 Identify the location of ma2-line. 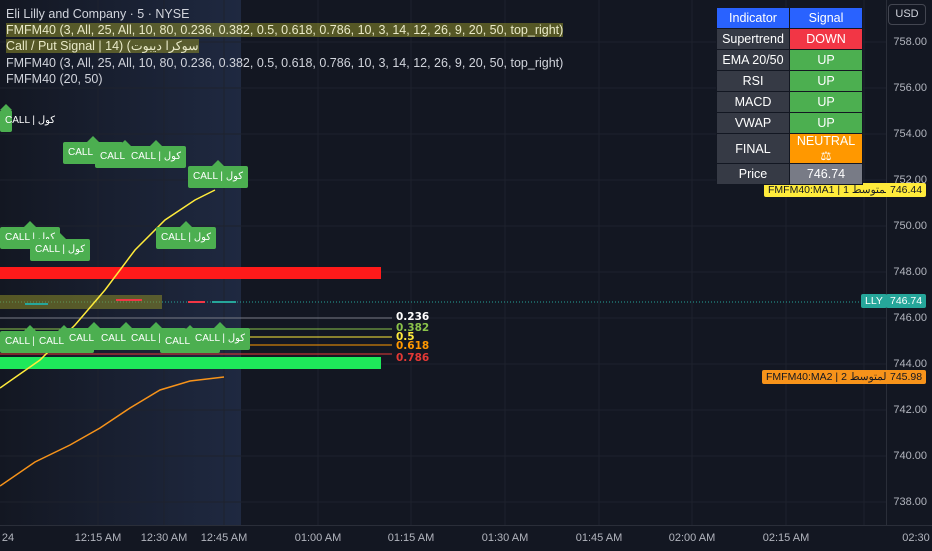
(112, 431).